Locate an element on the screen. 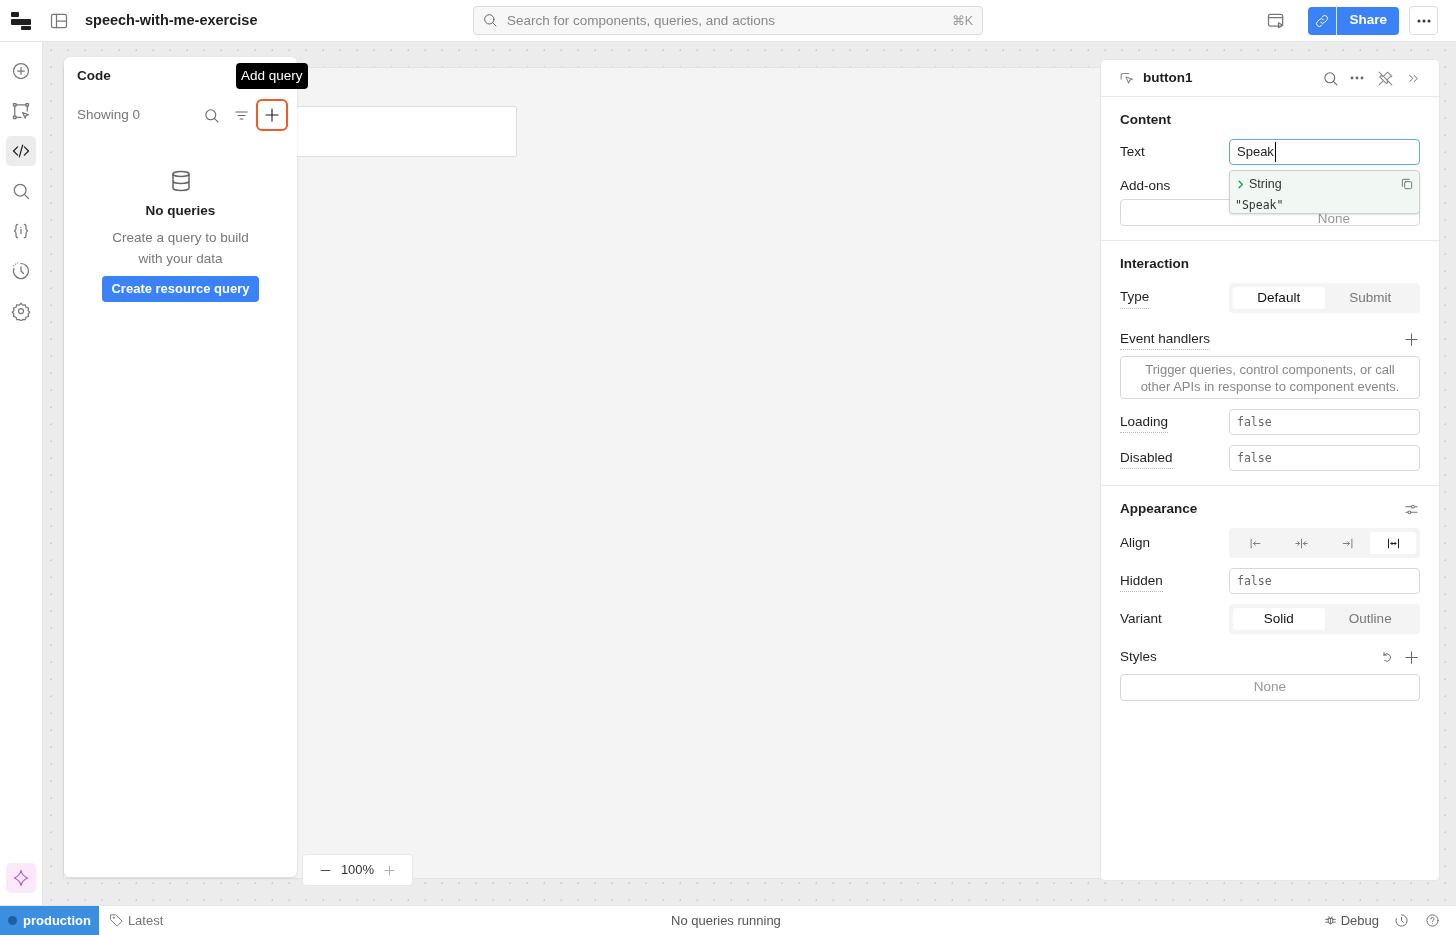 The image size is (1456, 935). app-title: speech-with-me-exercise is located at coordinates (171, 20).